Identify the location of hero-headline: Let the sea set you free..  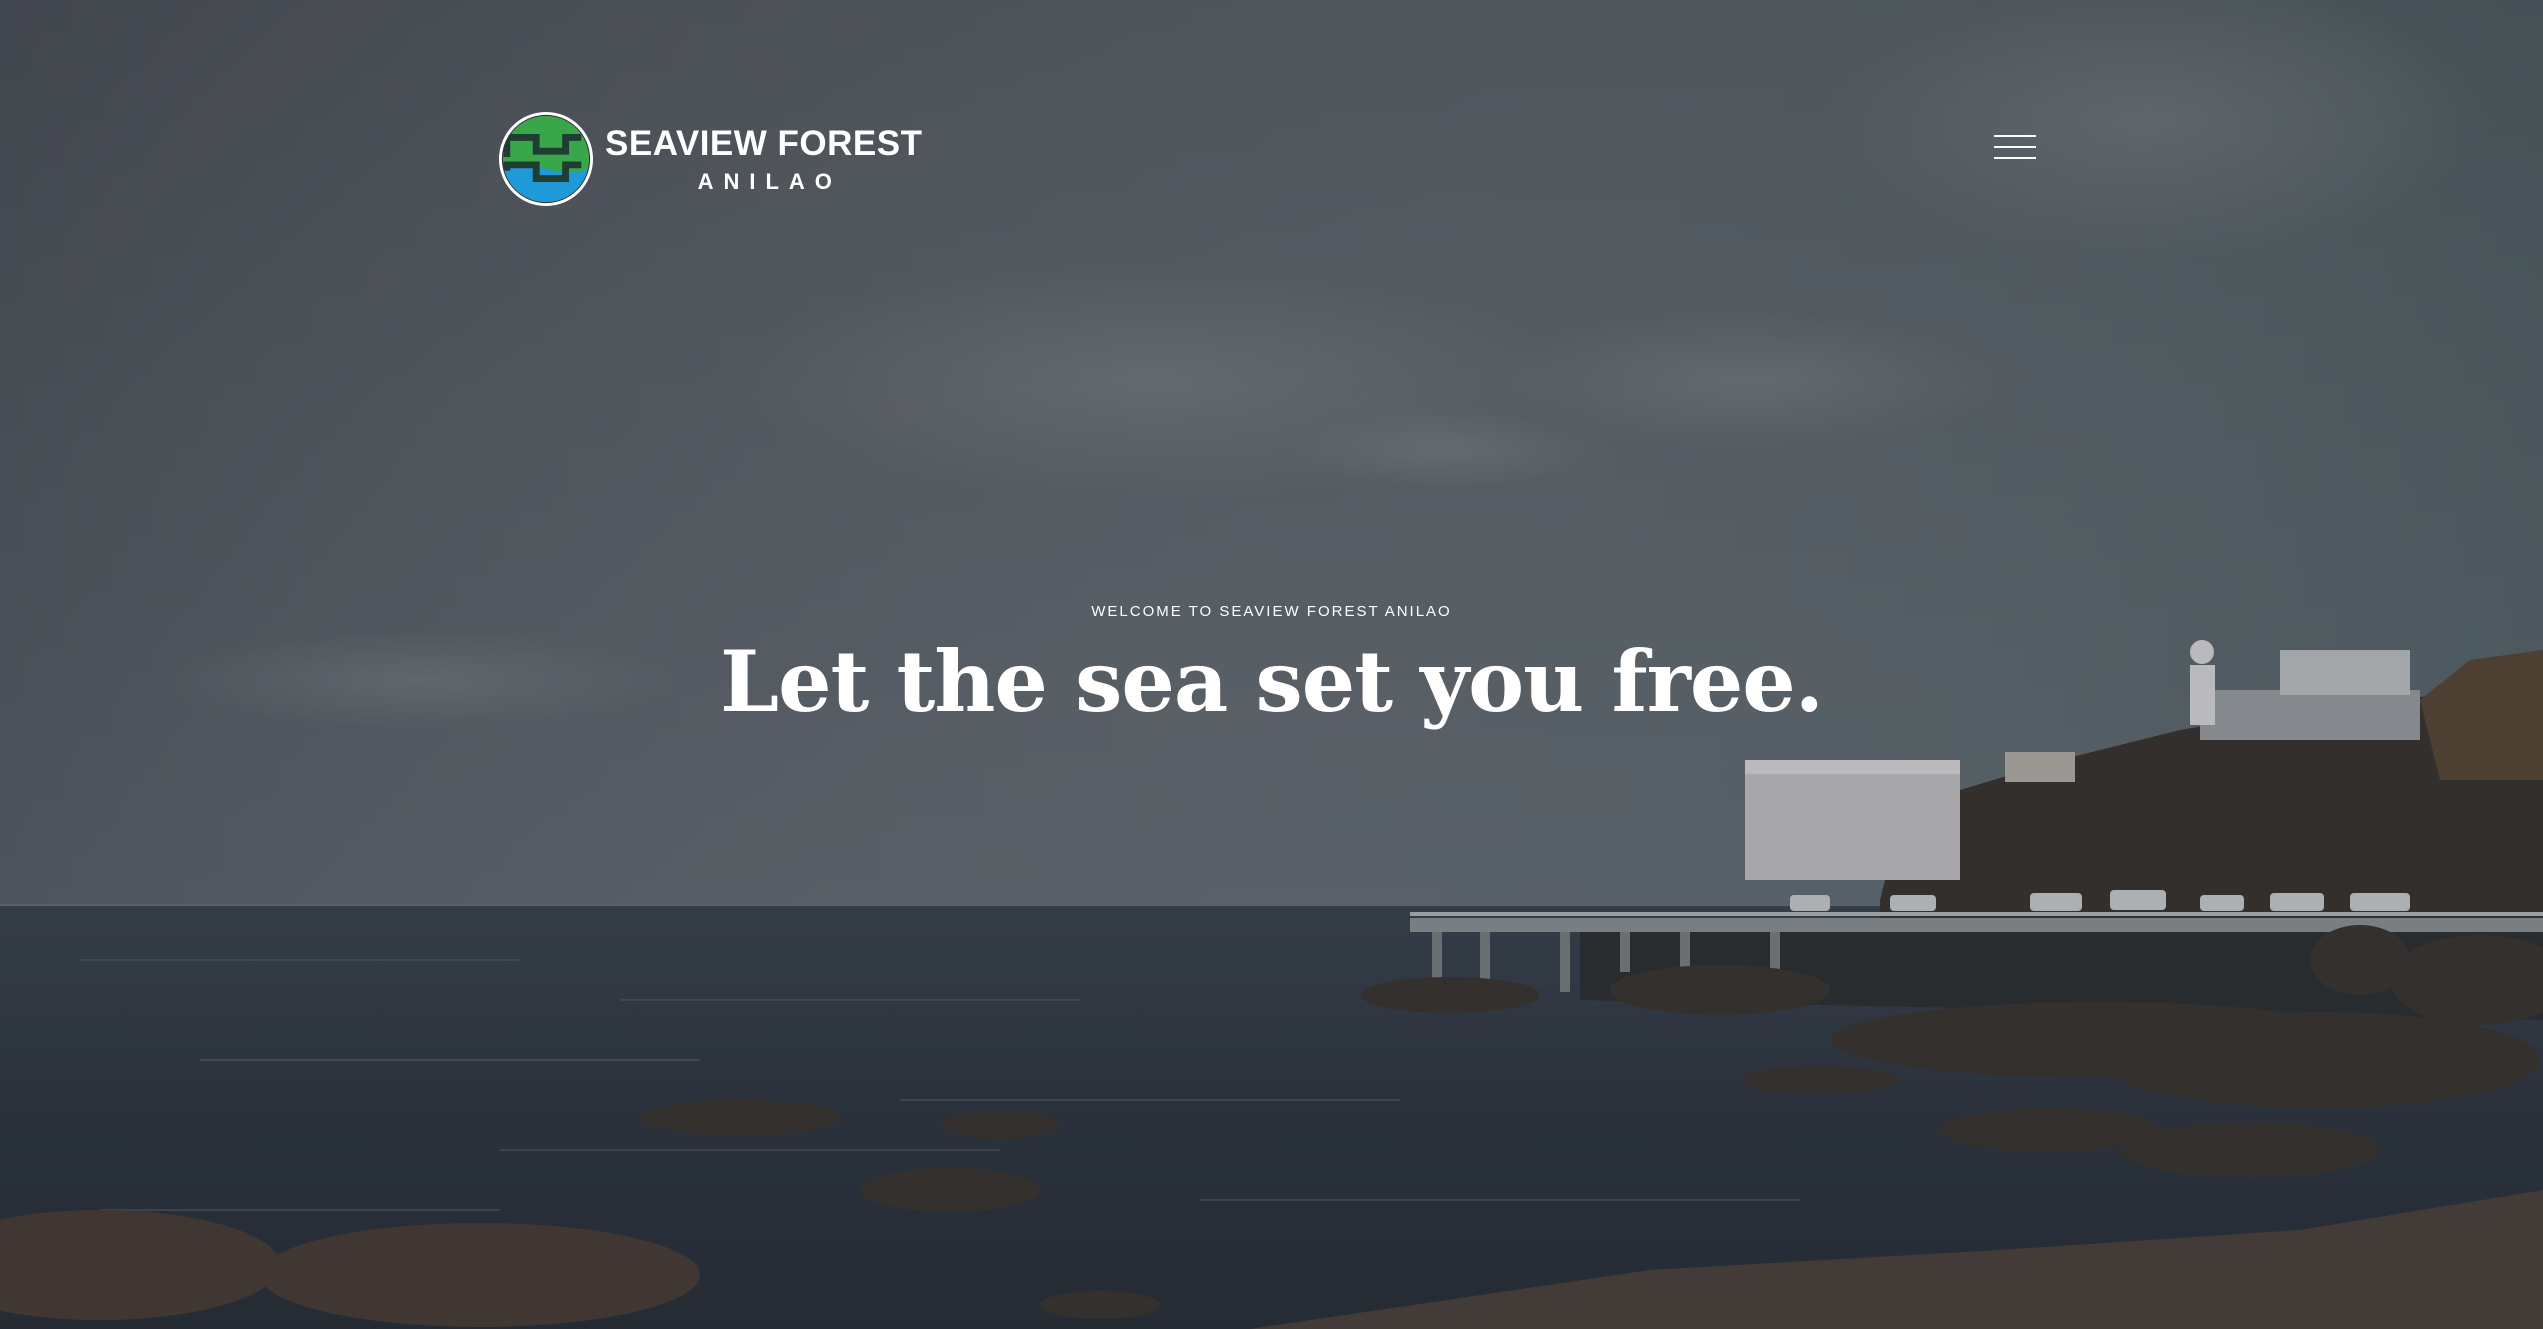
(1272, 681).